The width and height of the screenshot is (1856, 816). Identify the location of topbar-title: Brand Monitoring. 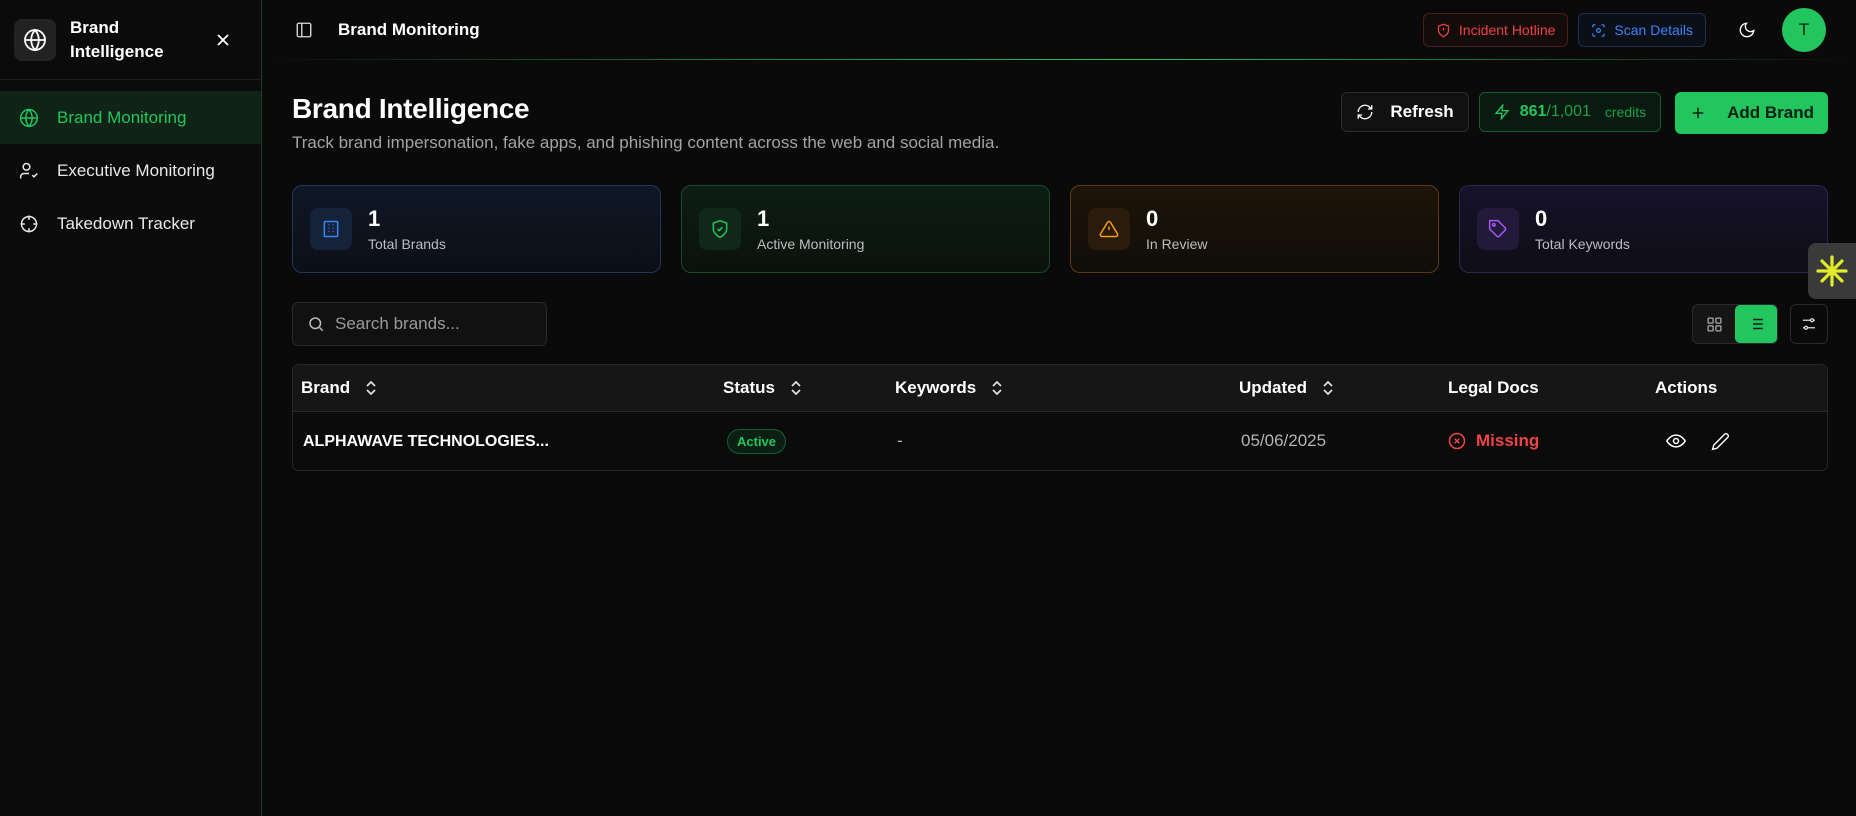
(409, 29).